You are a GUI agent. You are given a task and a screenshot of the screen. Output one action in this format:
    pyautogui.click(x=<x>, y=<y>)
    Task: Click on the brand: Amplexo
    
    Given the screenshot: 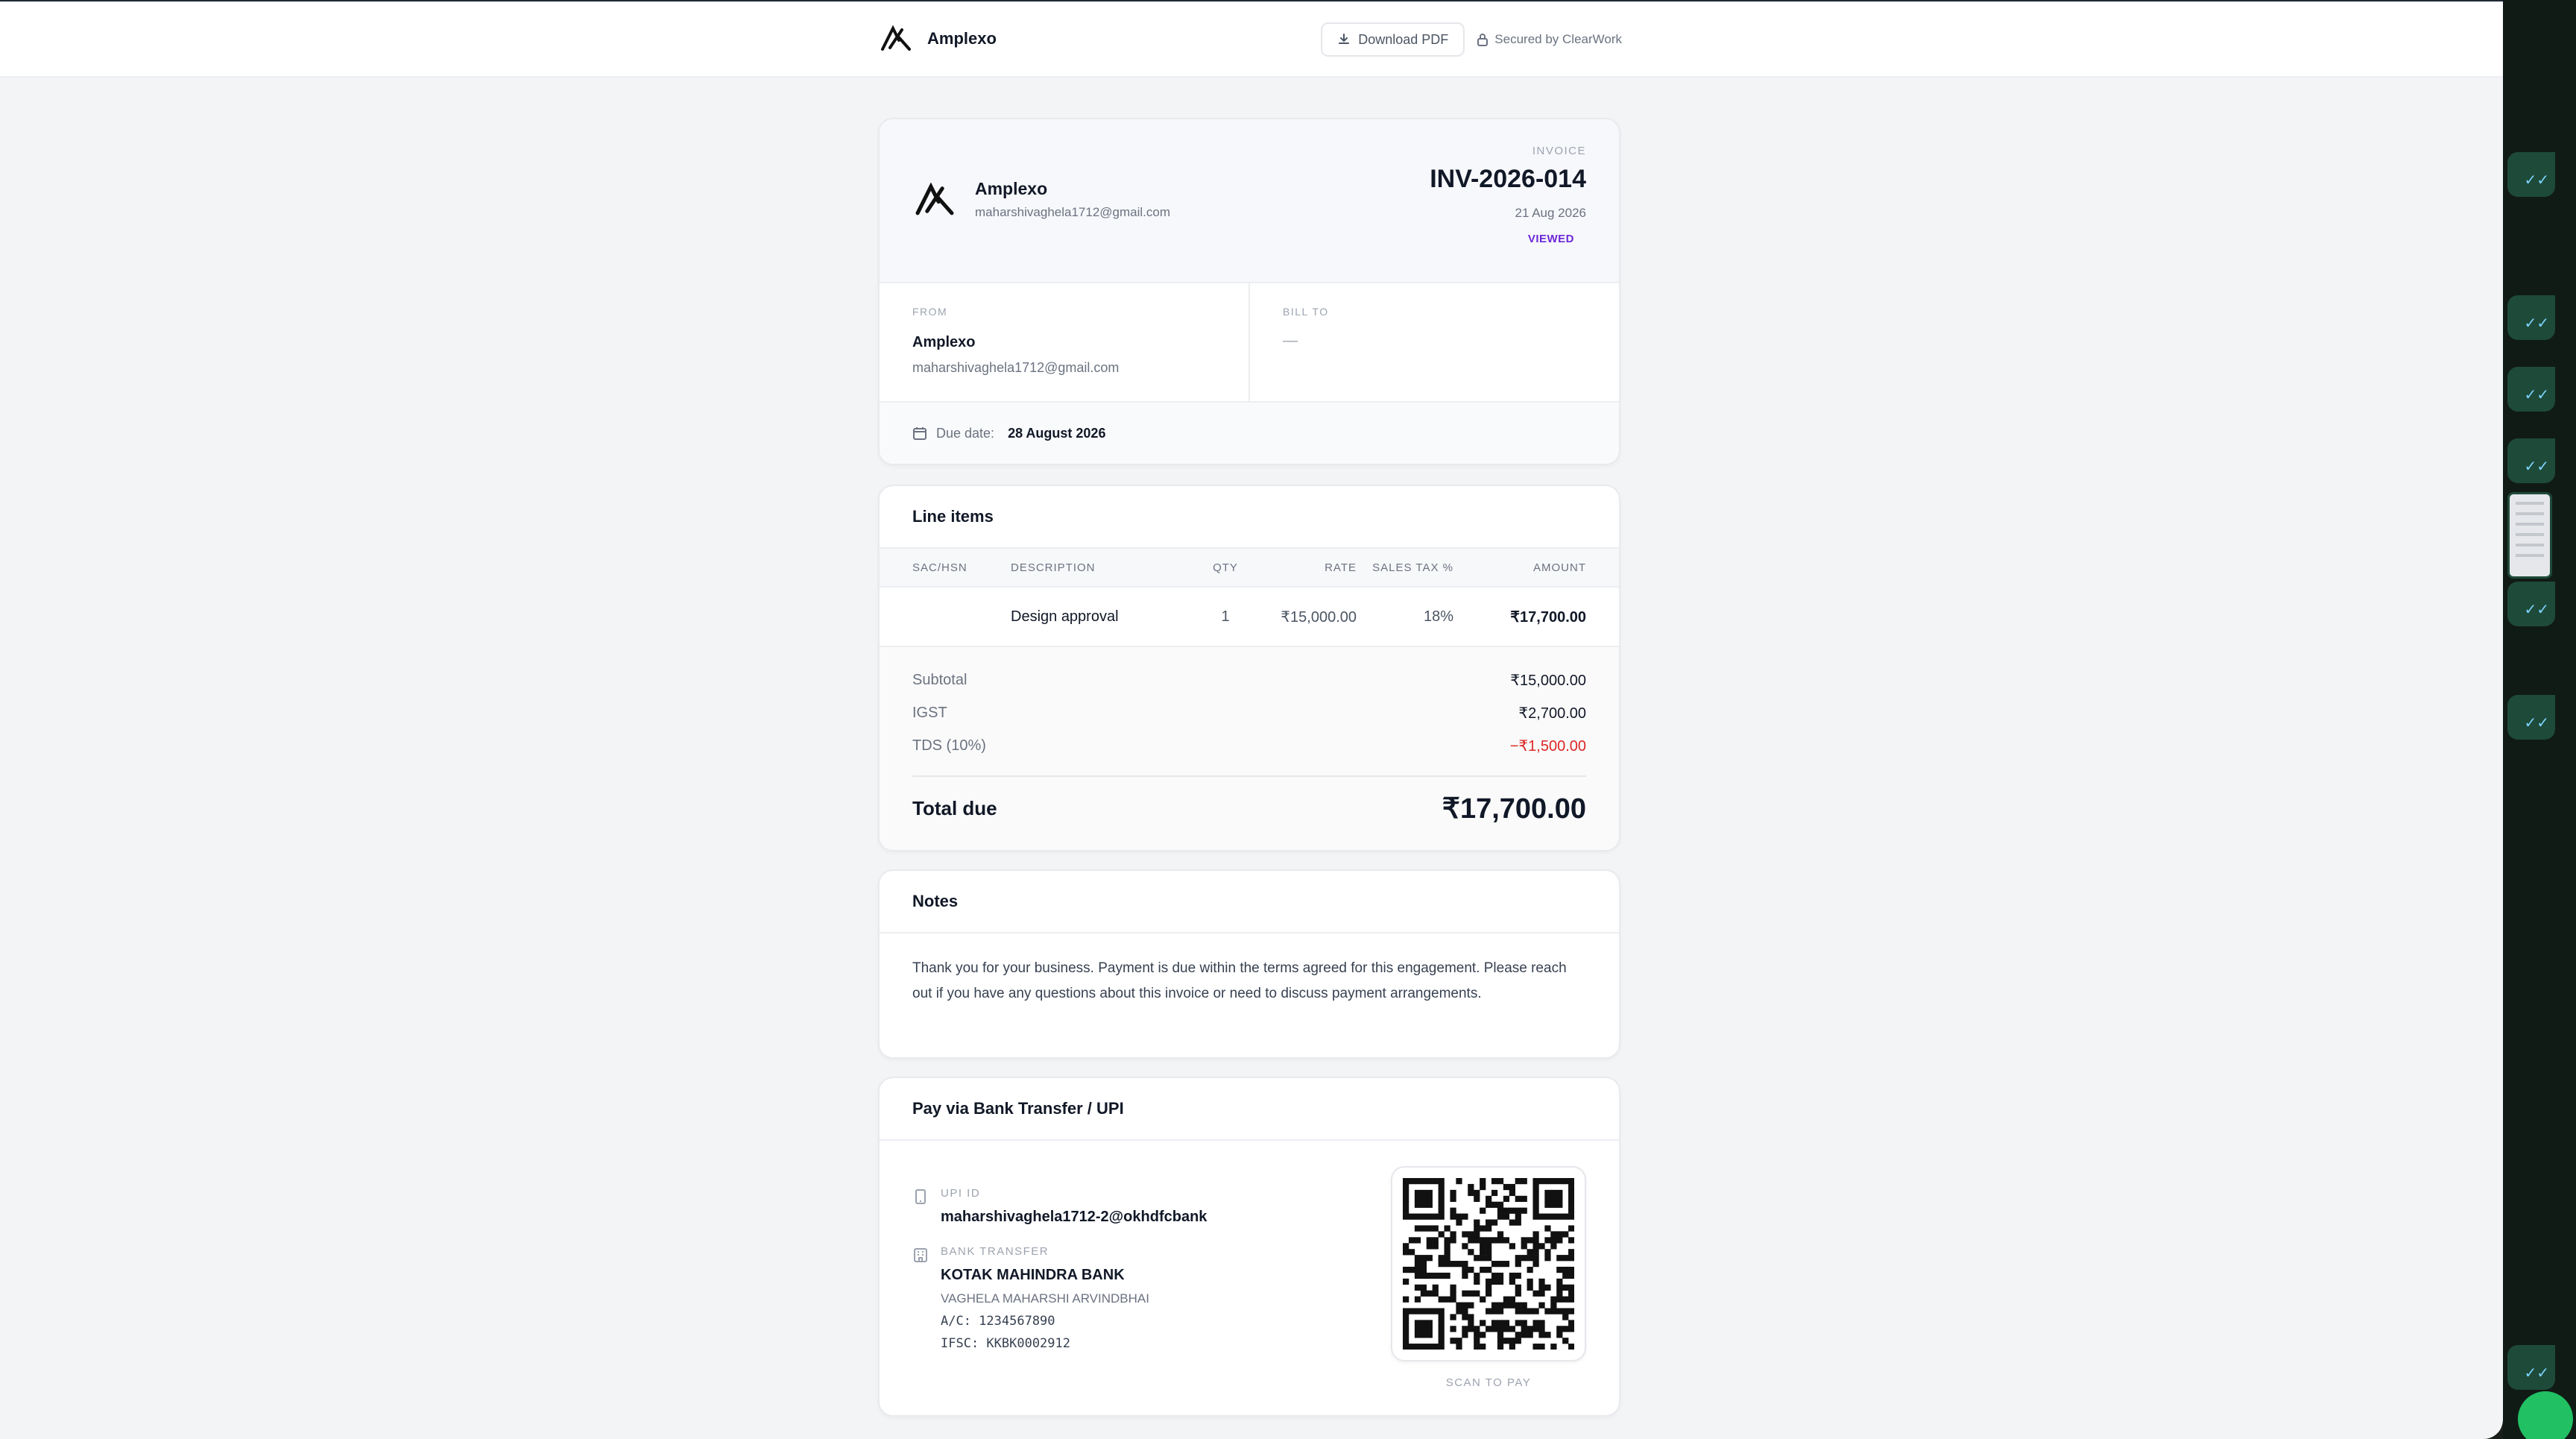 What is the action you would take?
    pyautogui.click(x=938, y=38)
    